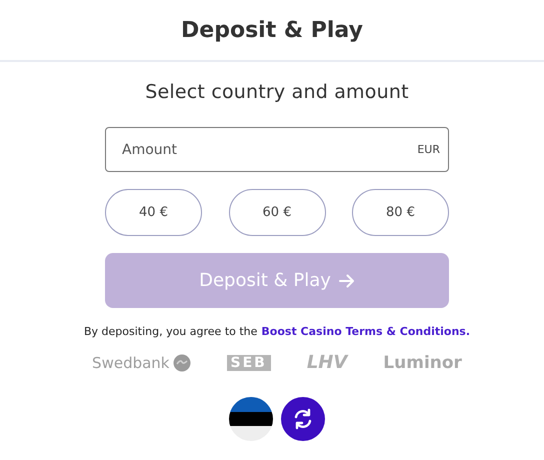 The height and width of the screenshot is (460, 544). Describe the element at coordinates (365, 331) in the screenshot. I see `terms-link: Boost Casino Terms & Conditions.` at that location.